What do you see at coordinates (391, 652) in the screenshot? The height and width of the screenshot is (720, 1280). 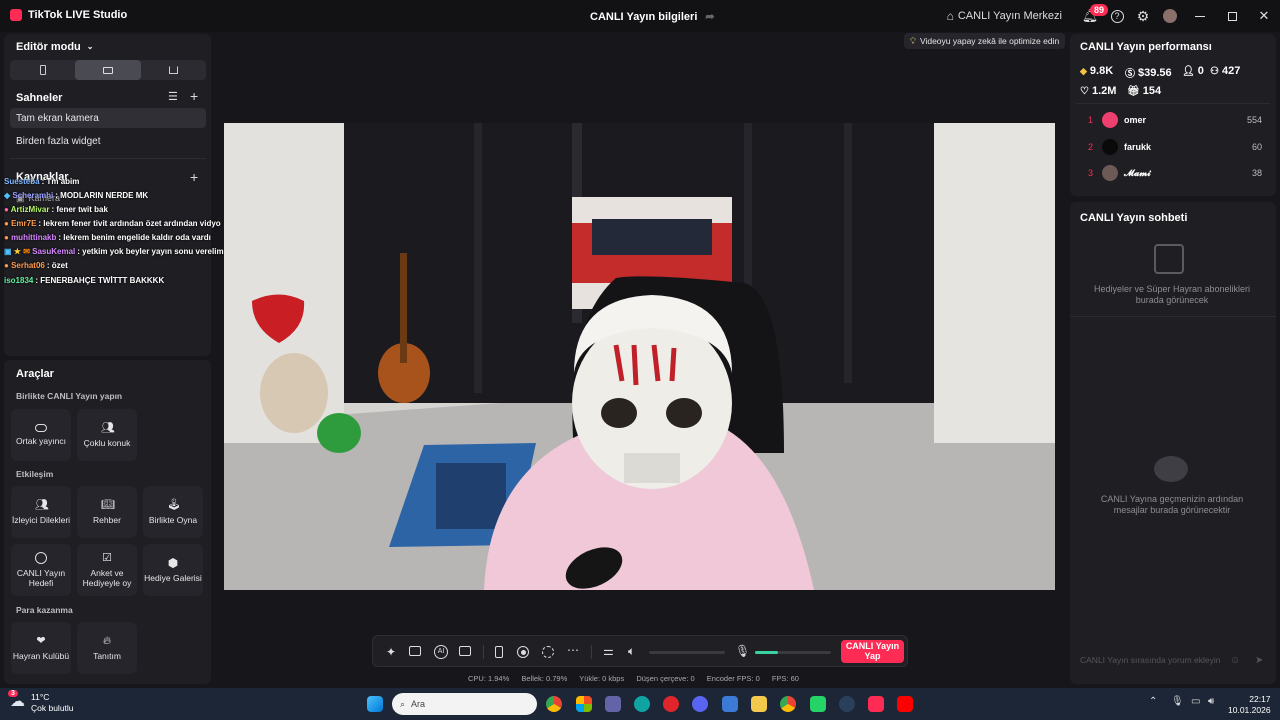 I see `magic-wand-icon: ✦` at bounding box center [391, 652].